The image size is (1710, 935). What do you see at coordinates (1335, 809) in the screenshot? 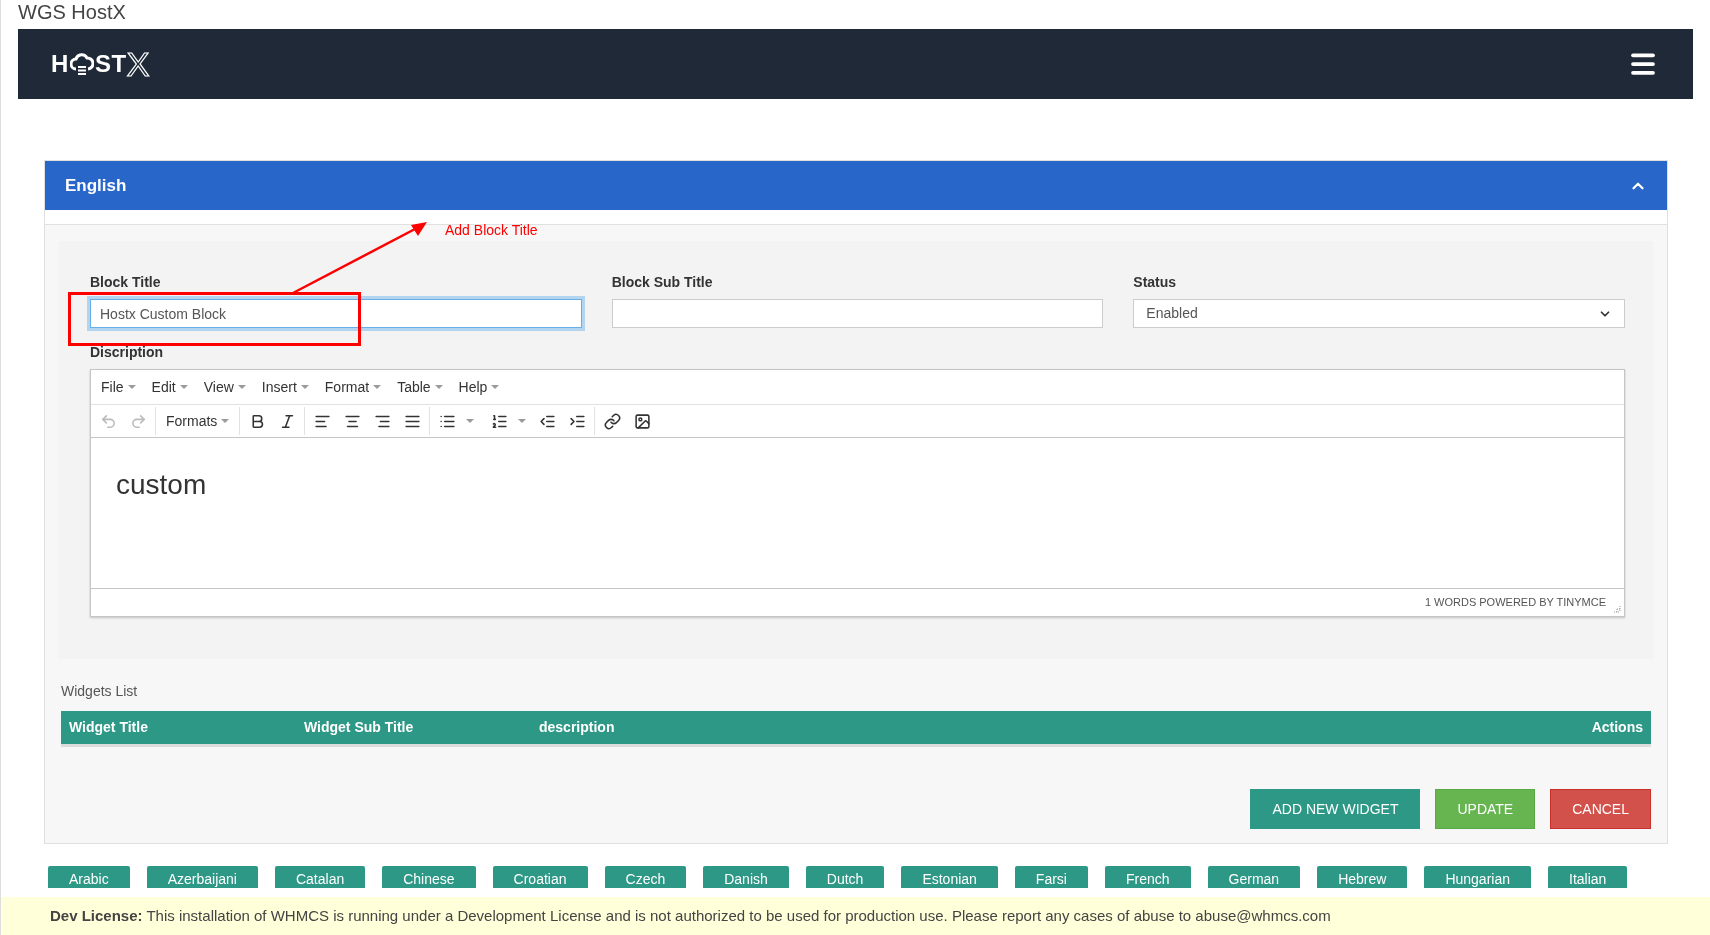
I see `action-button: ADD NEW WIDGET` at bounding box center [1335, 809].